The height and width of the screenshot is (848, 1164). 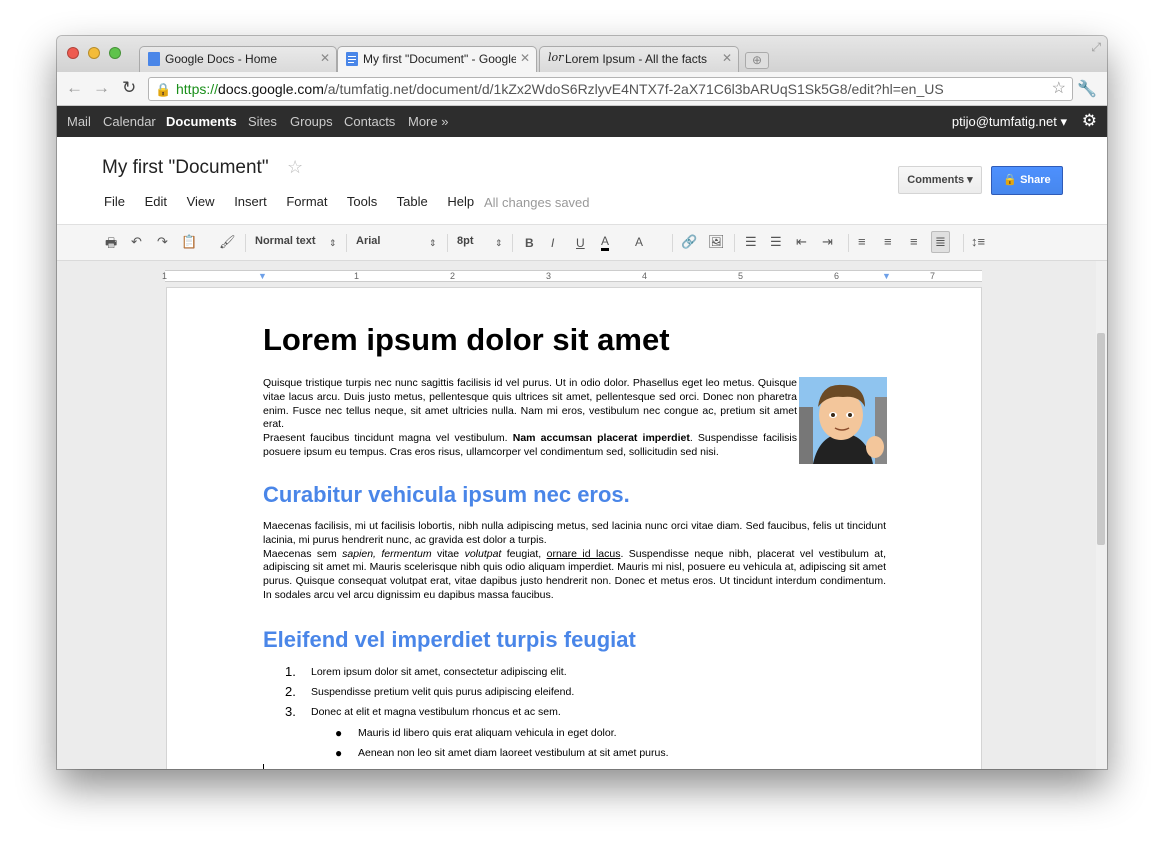 What do you see at coordinates (290, 691) in the screenshot?
I see `list-number: 2.` at bounding box center [290, 691].